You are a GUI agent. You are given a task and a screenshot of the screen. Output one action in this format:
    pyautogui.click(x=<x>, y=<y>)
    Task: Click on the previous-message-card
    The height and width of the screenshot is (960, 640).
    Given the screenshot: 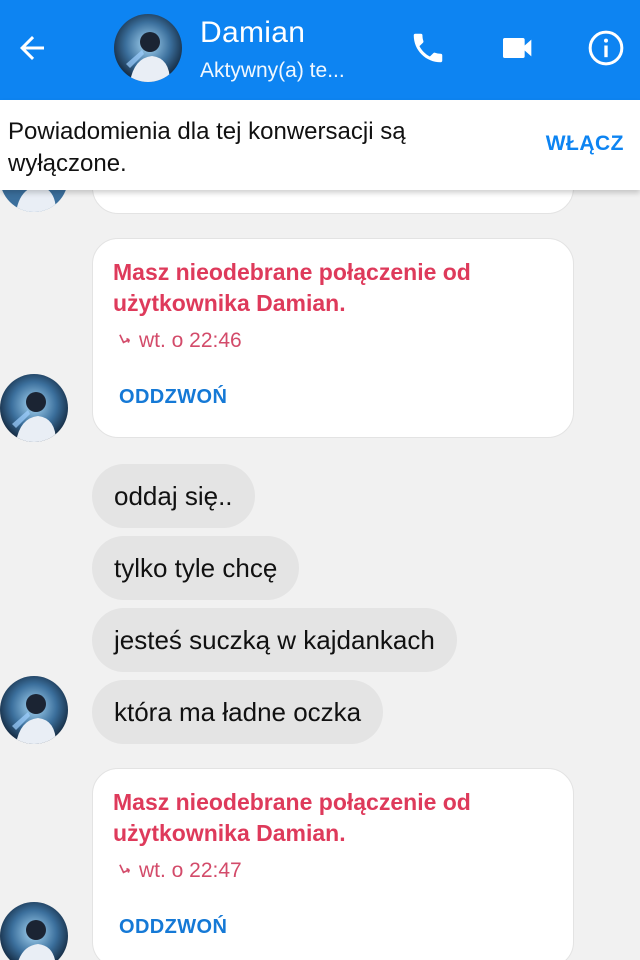 What is the action you would take?
    pyautogui.click(x=333, y=202)
    